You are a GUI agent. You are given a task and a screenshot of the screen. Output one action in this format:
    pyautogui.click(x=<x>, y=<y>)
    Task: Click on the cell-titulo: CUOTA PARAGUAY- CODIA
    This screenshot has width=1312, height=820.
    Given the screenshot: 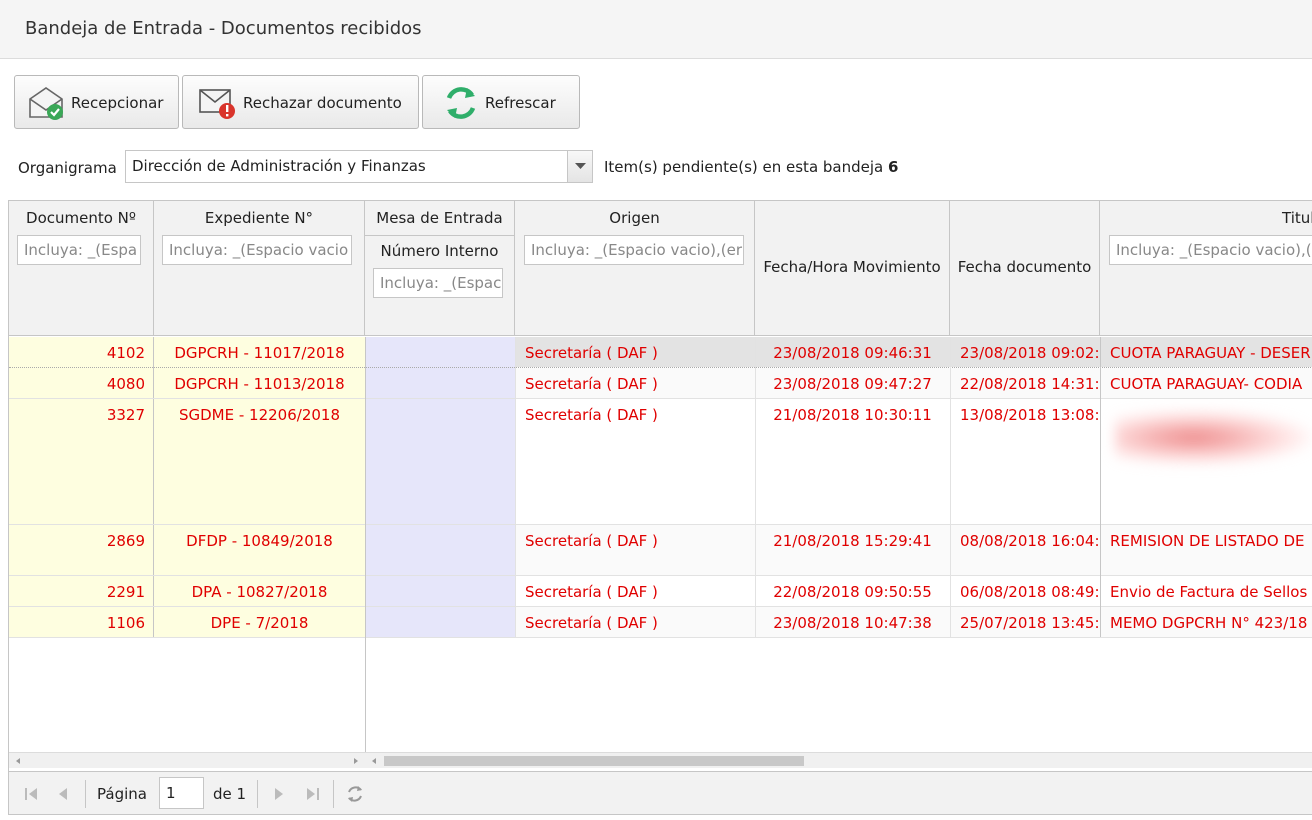 What is the action you would take?
    pyautogui.click(x=1206, y=383)
    